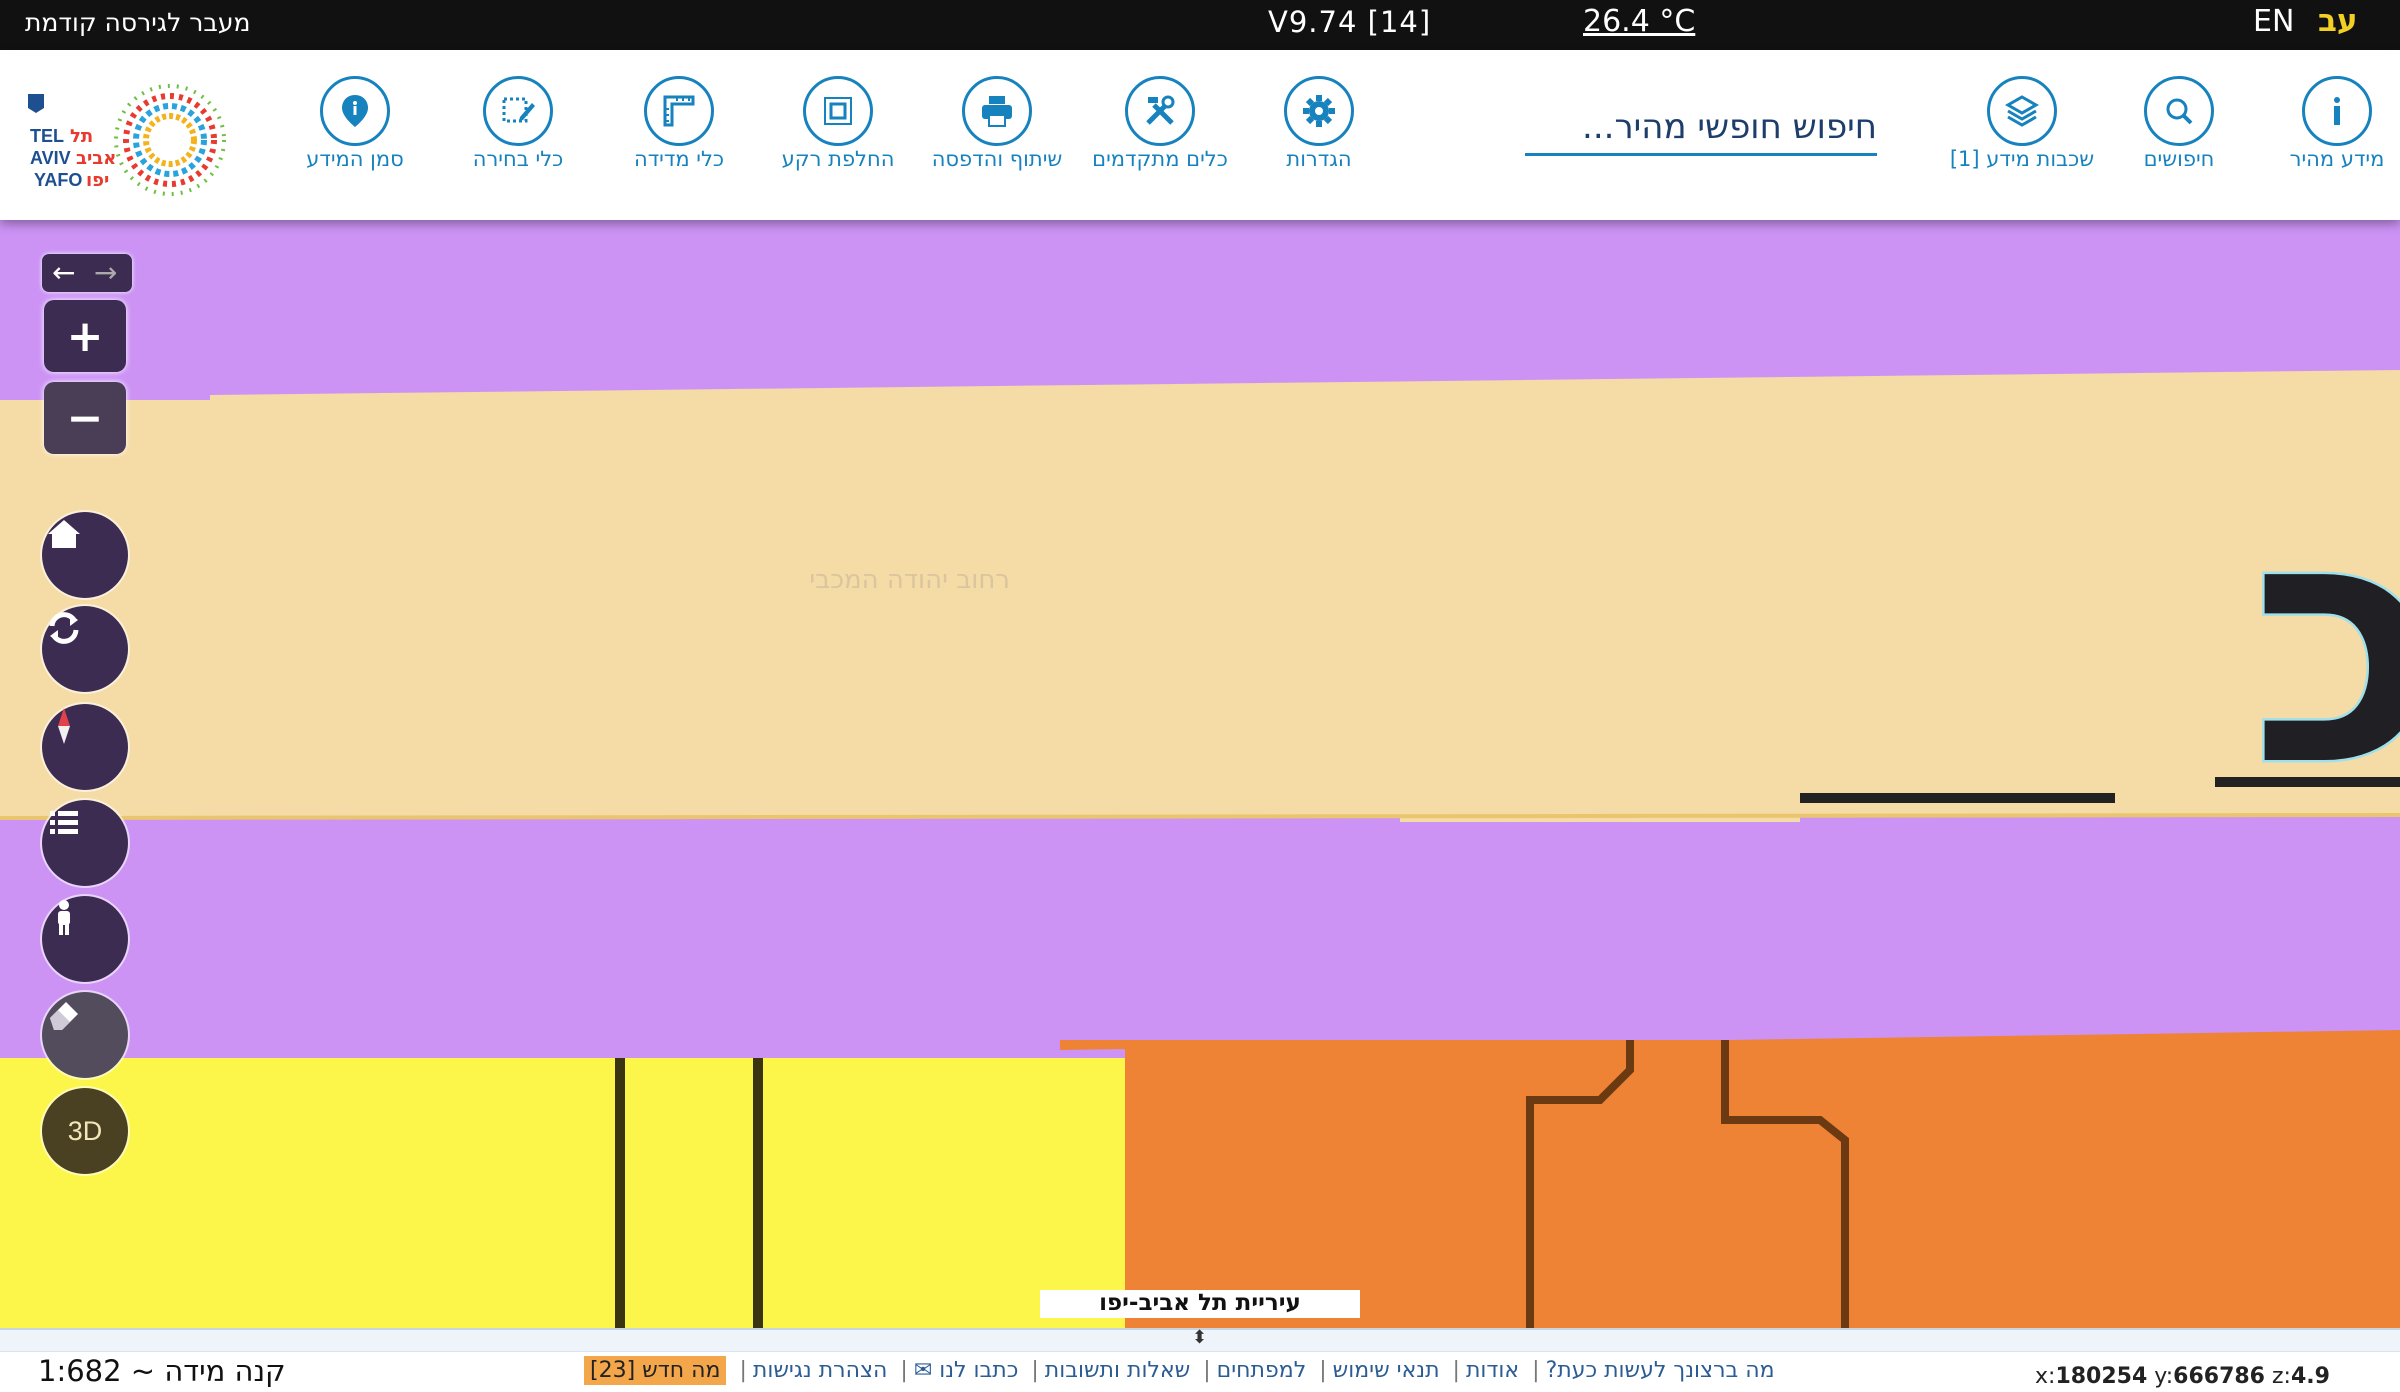  What do you see at coordinates (162, 1371) in the screenshot?
I see `scale-readout: קנה מידה ~ 1:682` at bounding box center [162, 1371].